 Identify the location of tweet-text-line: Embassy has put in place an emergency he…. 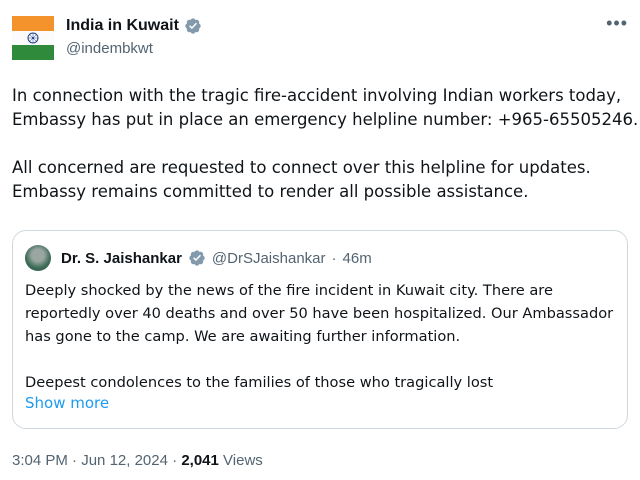
(325, 119).